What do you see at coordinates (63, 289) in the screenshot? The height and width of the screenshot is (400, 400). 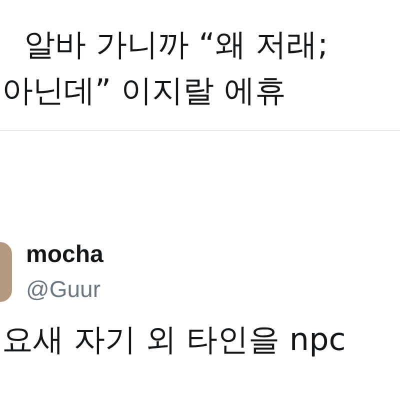 I see `user-handle: @Guur` at bounding box center [63, 289].